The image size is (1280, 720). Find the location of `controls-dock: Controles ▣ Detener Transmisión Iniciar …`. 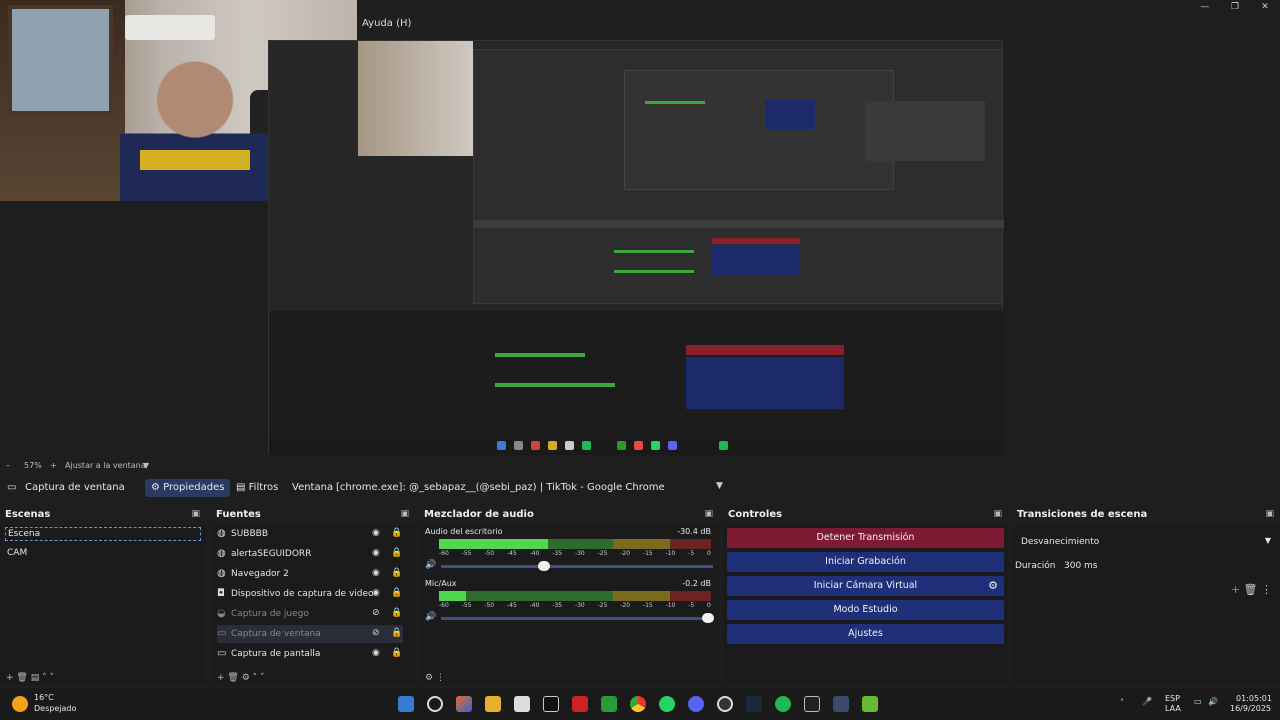

controls-dock: Controles ▣ Detener Transmisión Iniciar … is located at coordinates (865, 595).